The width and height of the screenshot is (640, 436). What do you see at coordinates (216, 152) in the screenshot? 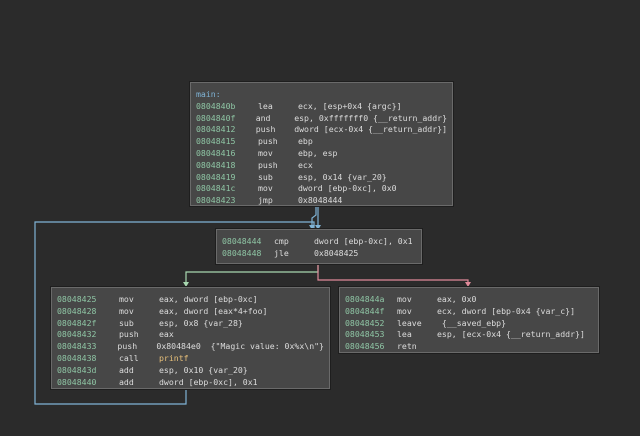
I see `instruction-address: 08048416` at bounding box center [216, 152].